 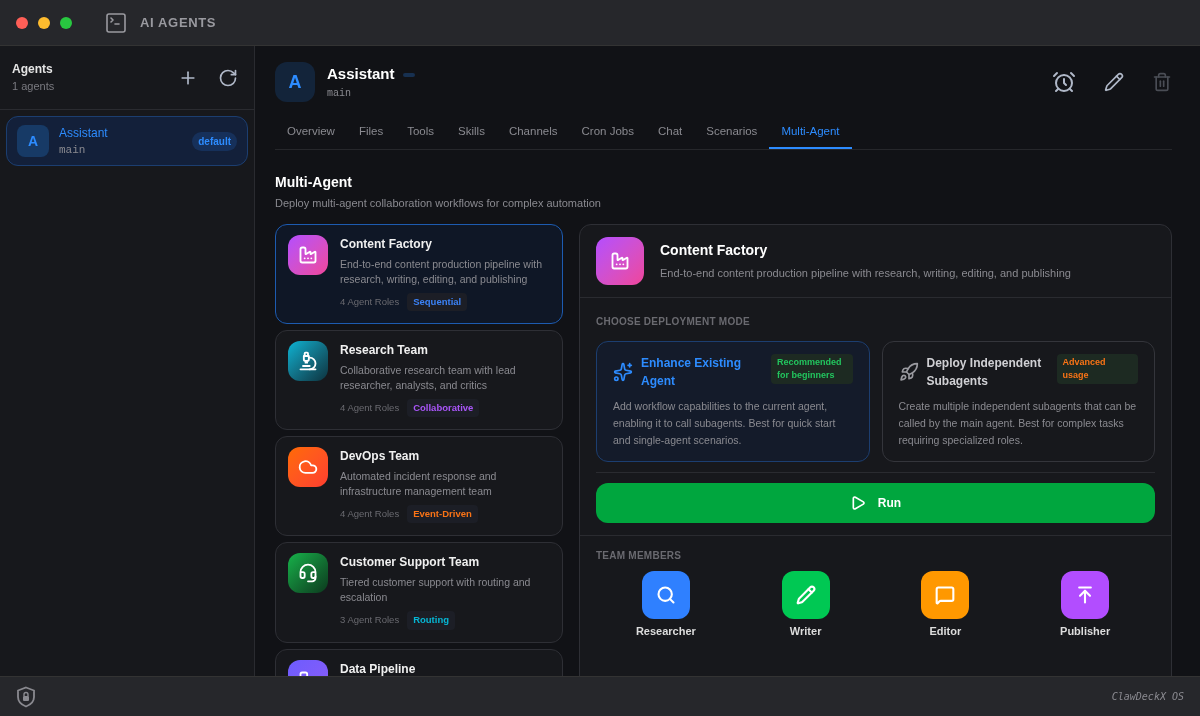 What do you see at coordinates (692, 372) in the screenshot?
I see `mode-title: Enhance Existing Agent` at bounding box center [692, 372].